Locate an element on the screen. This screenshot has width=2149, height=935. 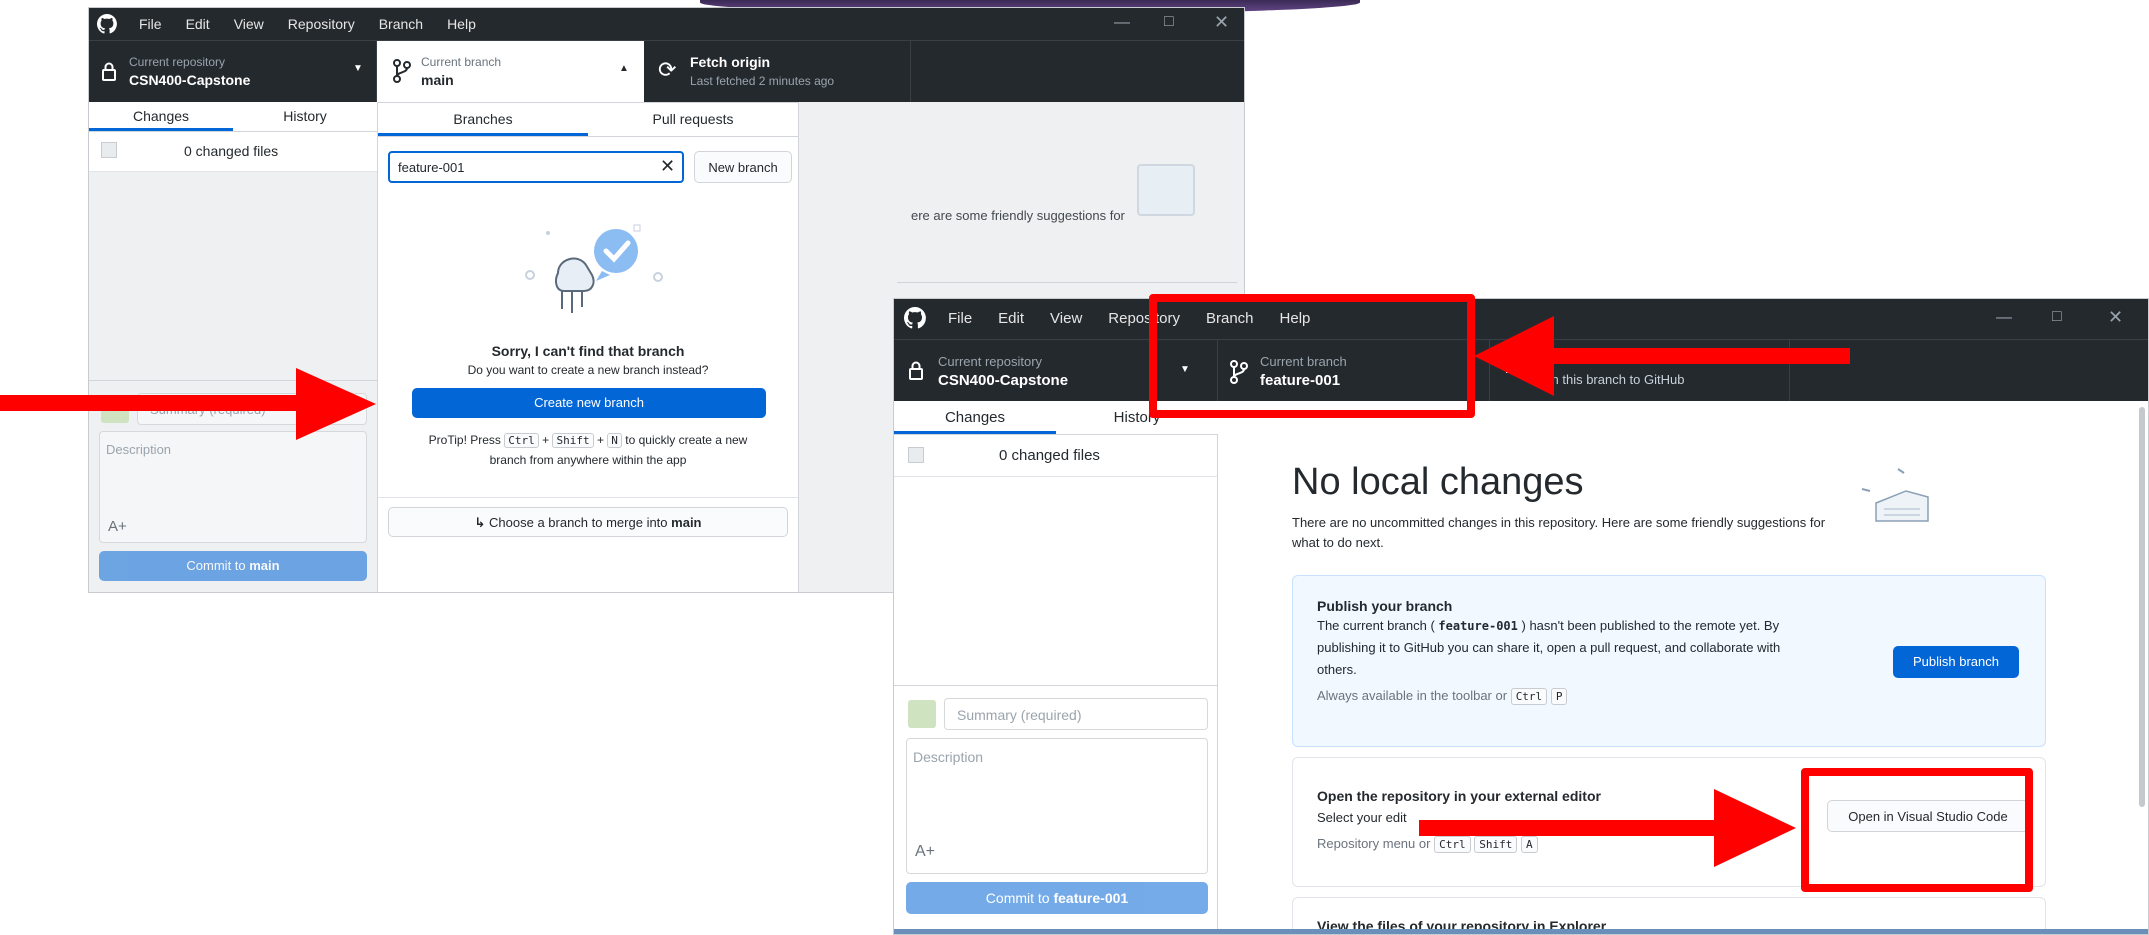
create-new-branch-button: Create new branch is located at coordinates (589, 403).